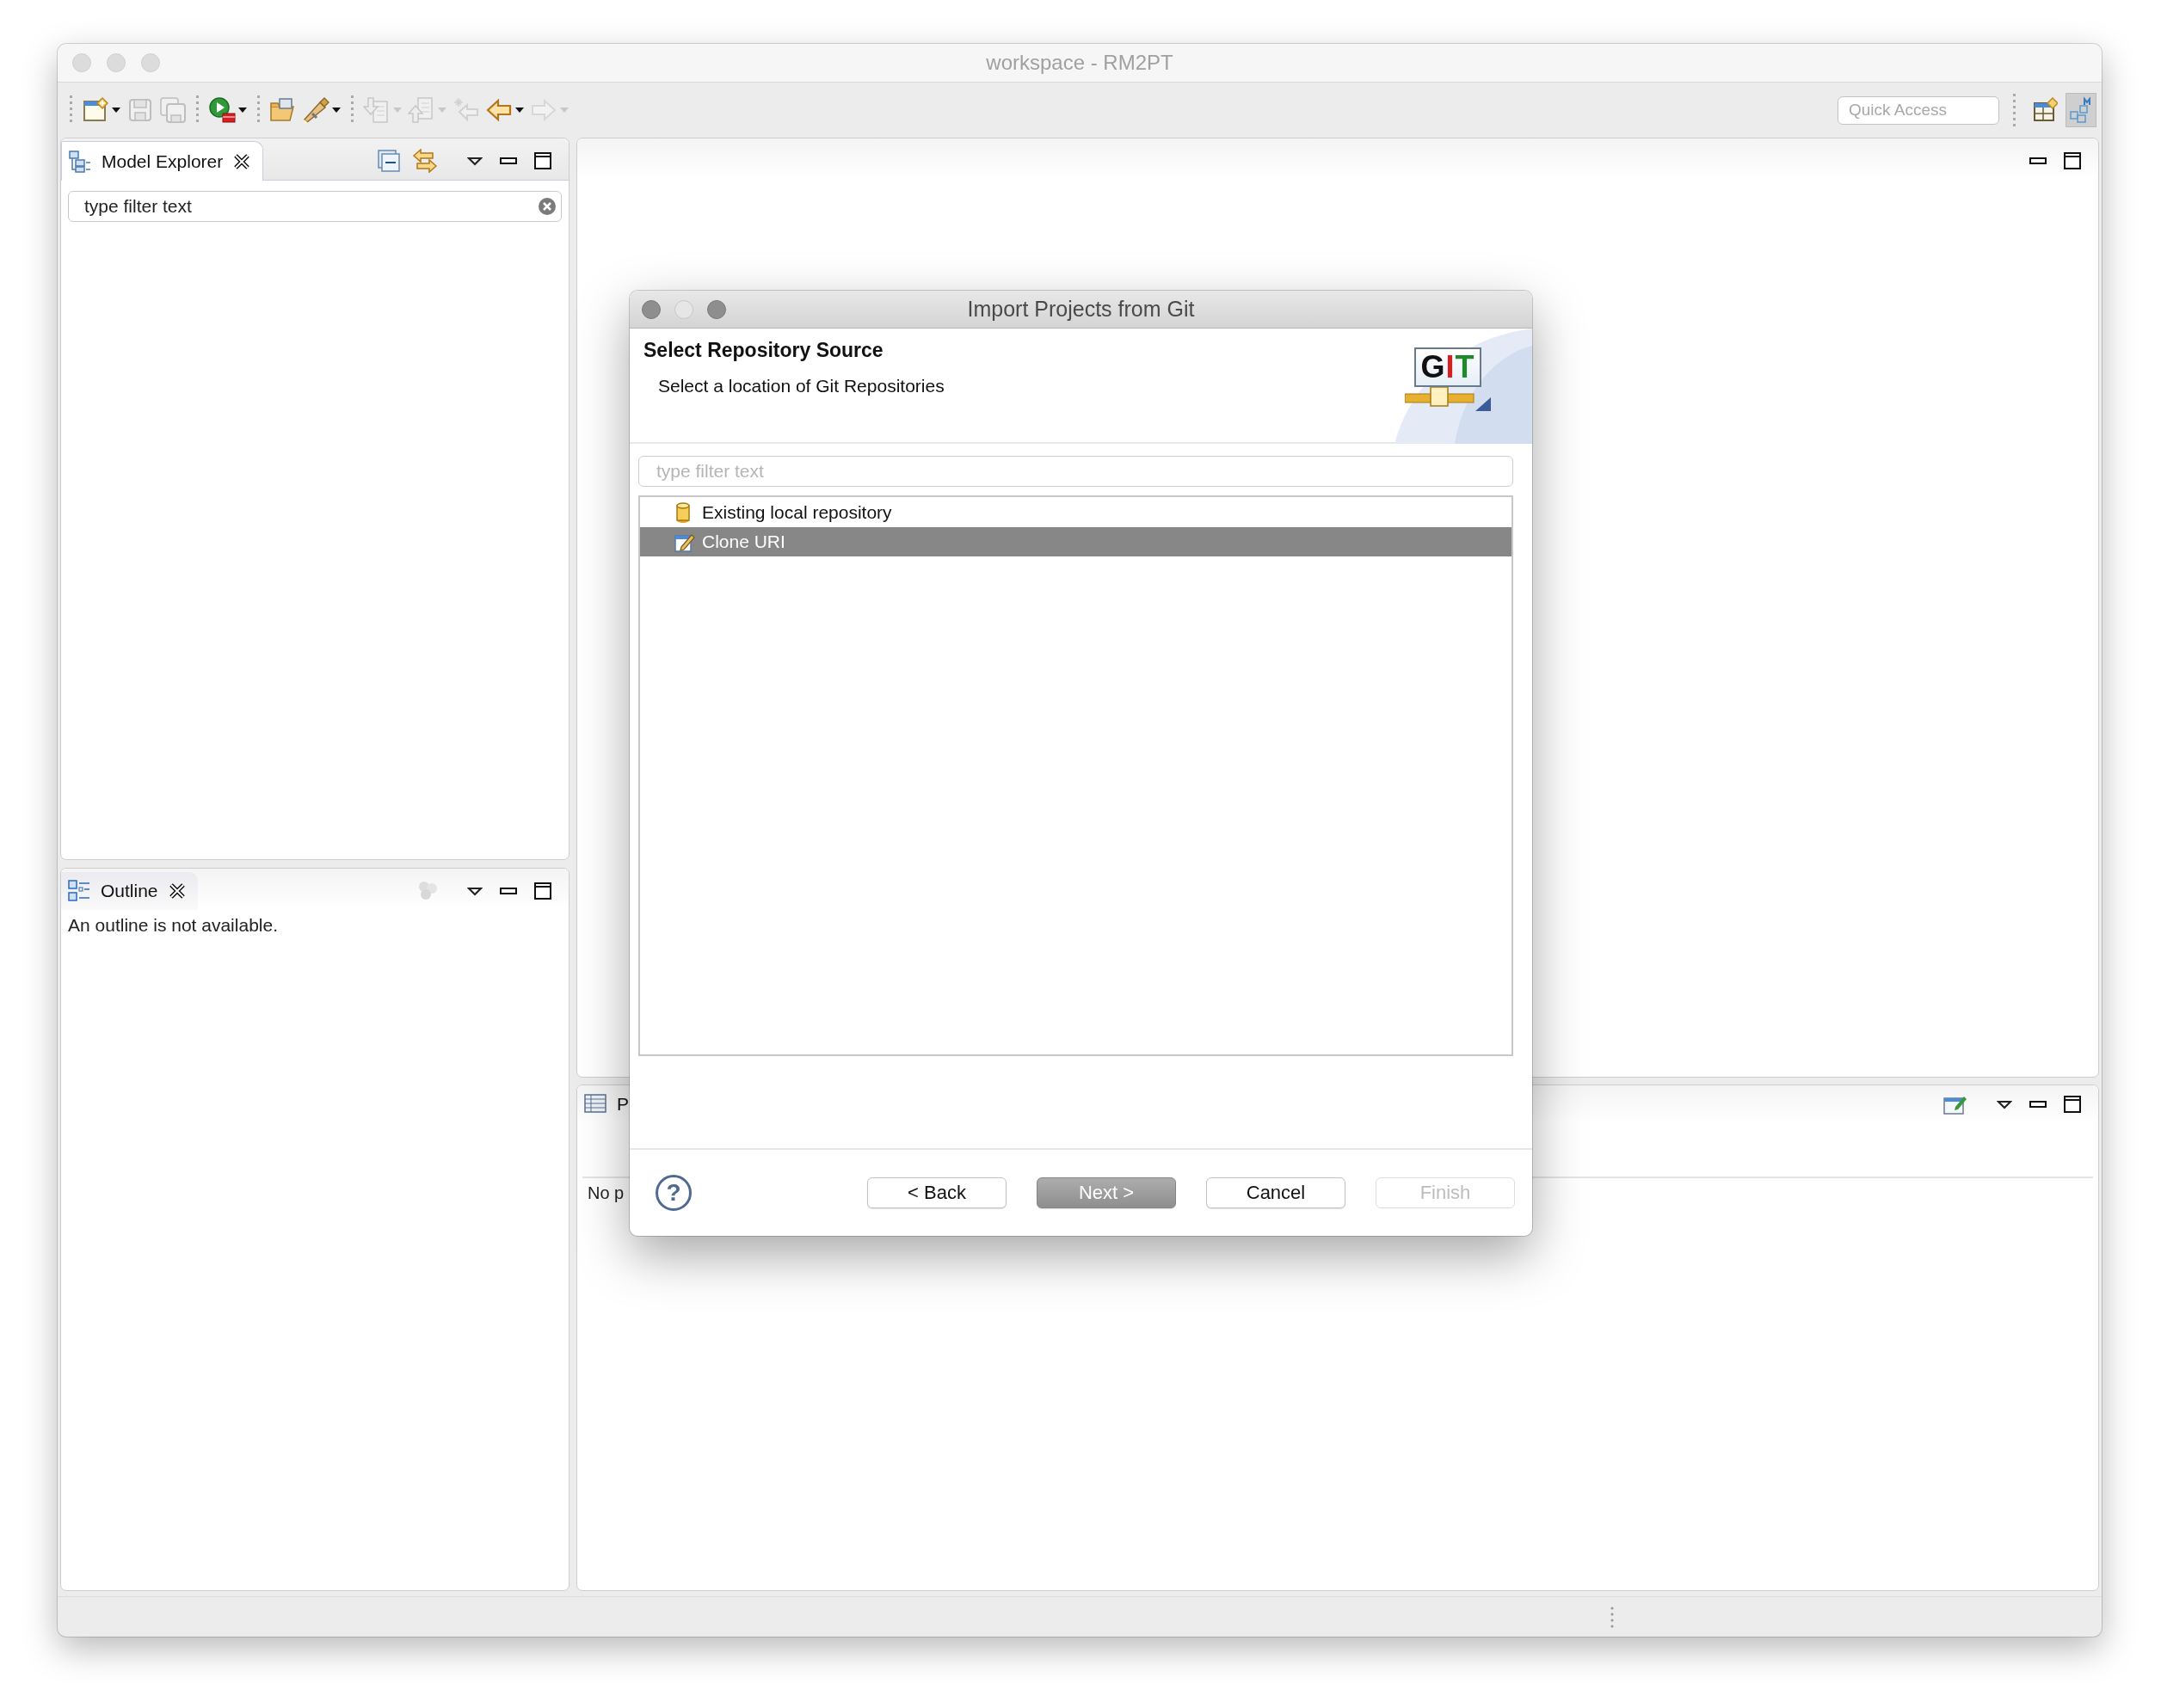  What do you see at coordinates (937, 1193) in the screenshot?
I see `dialog-button: < Back` at bounding box center [937, 1193].